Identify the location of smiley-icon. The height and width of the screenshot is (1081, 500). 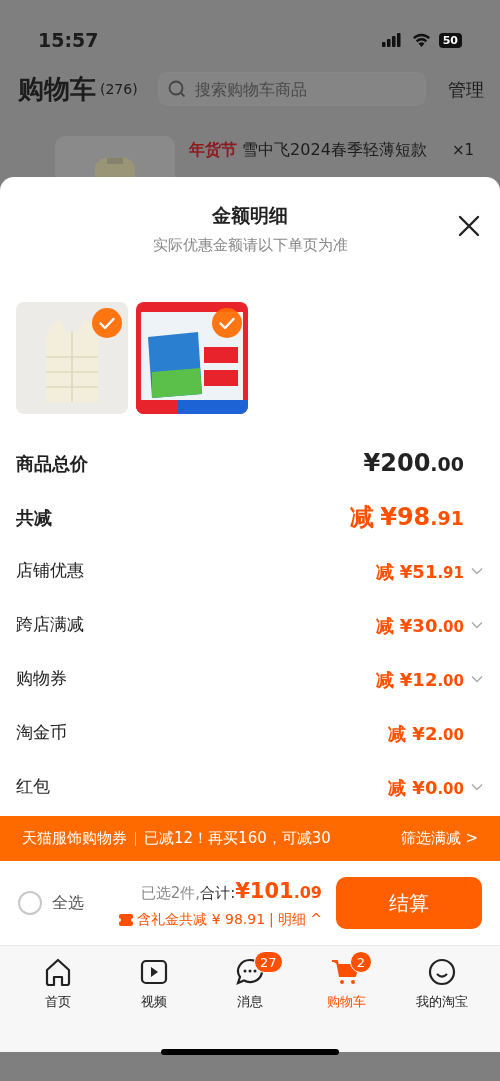
(442, 972).